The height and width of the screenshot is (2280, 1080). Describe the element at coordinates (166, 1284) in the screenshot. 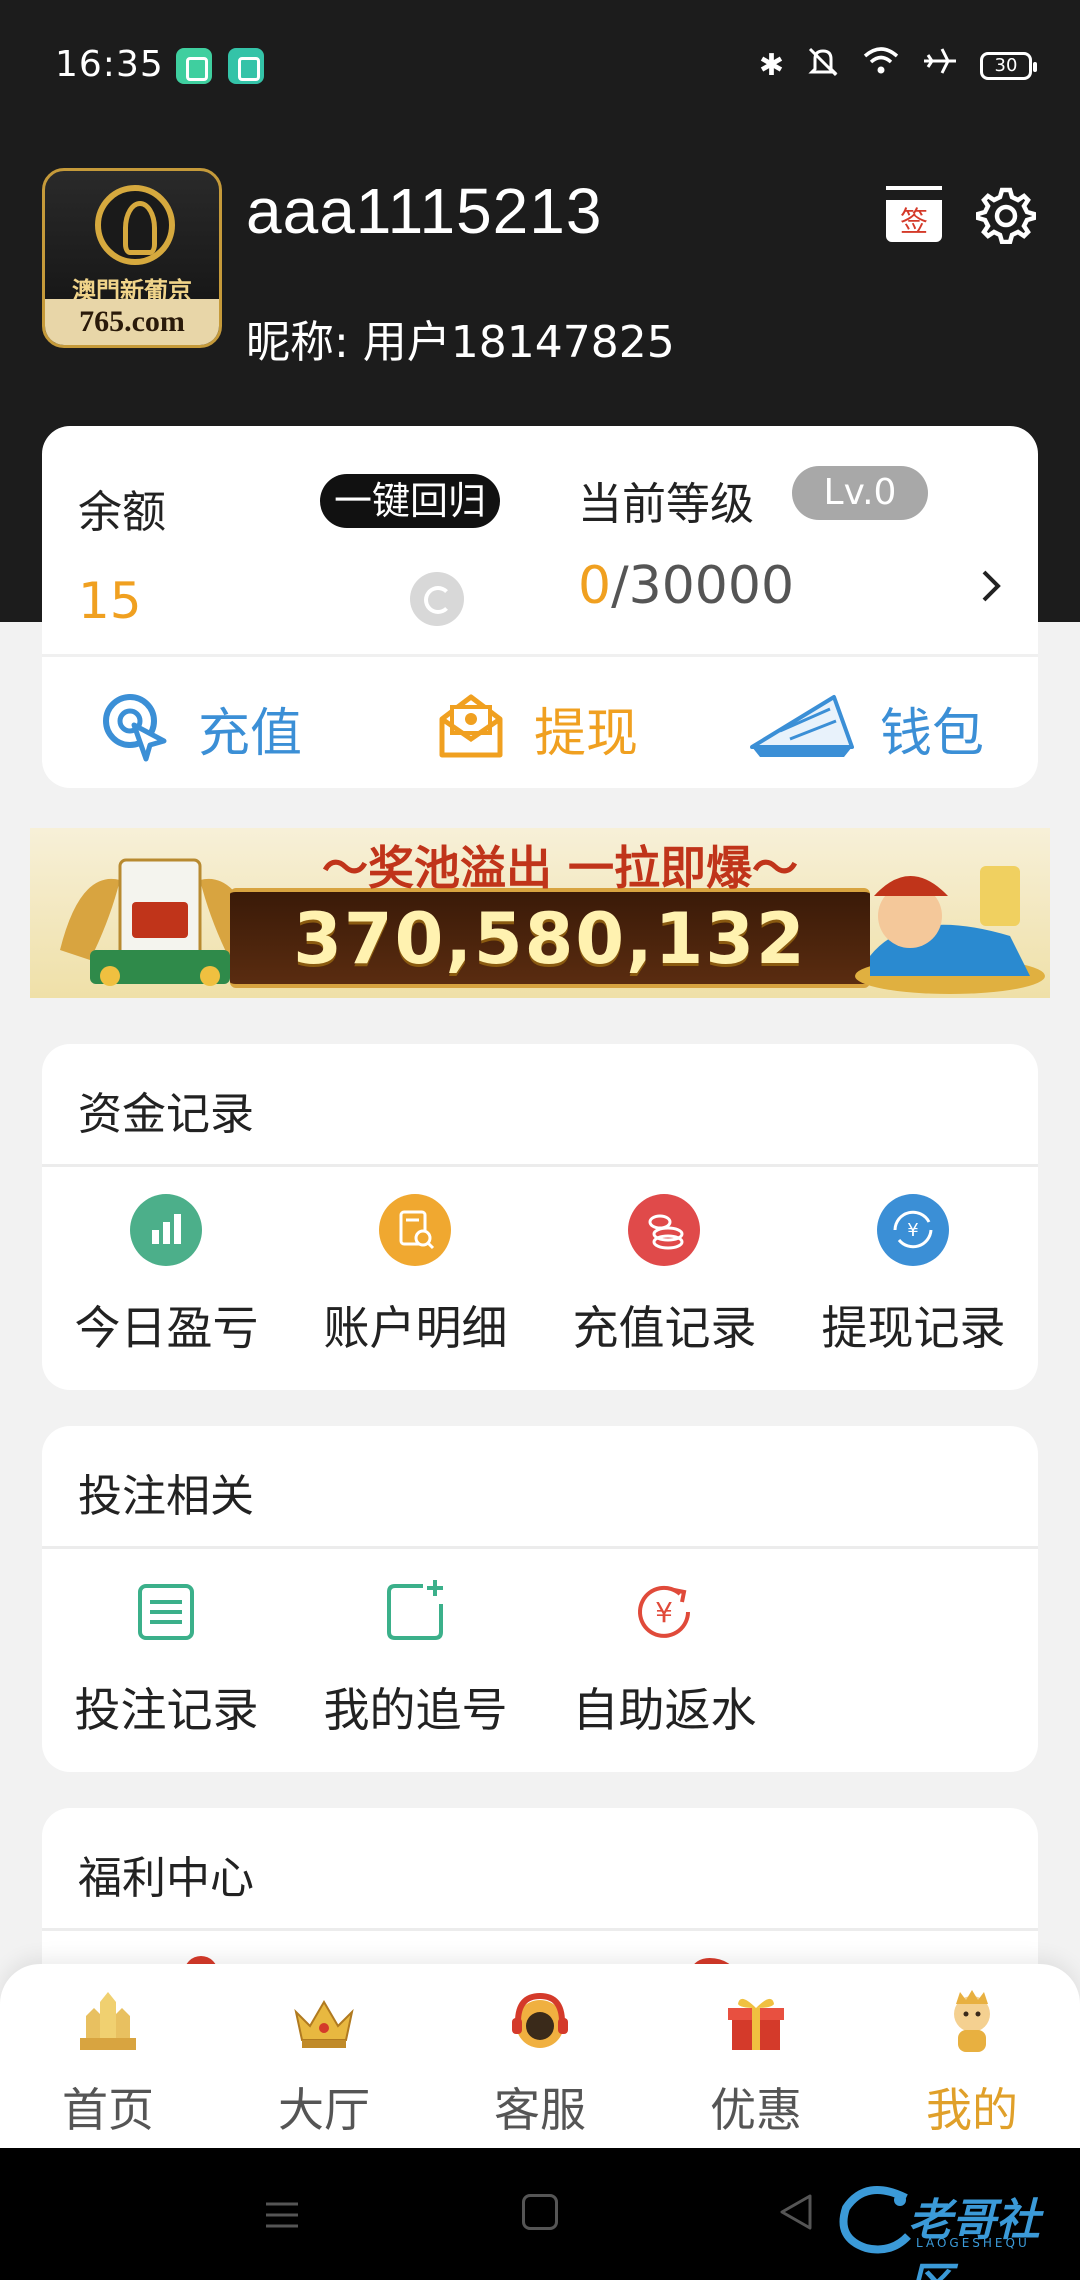

I see `today-profit-loss-item: 今日盈亏` at that location.